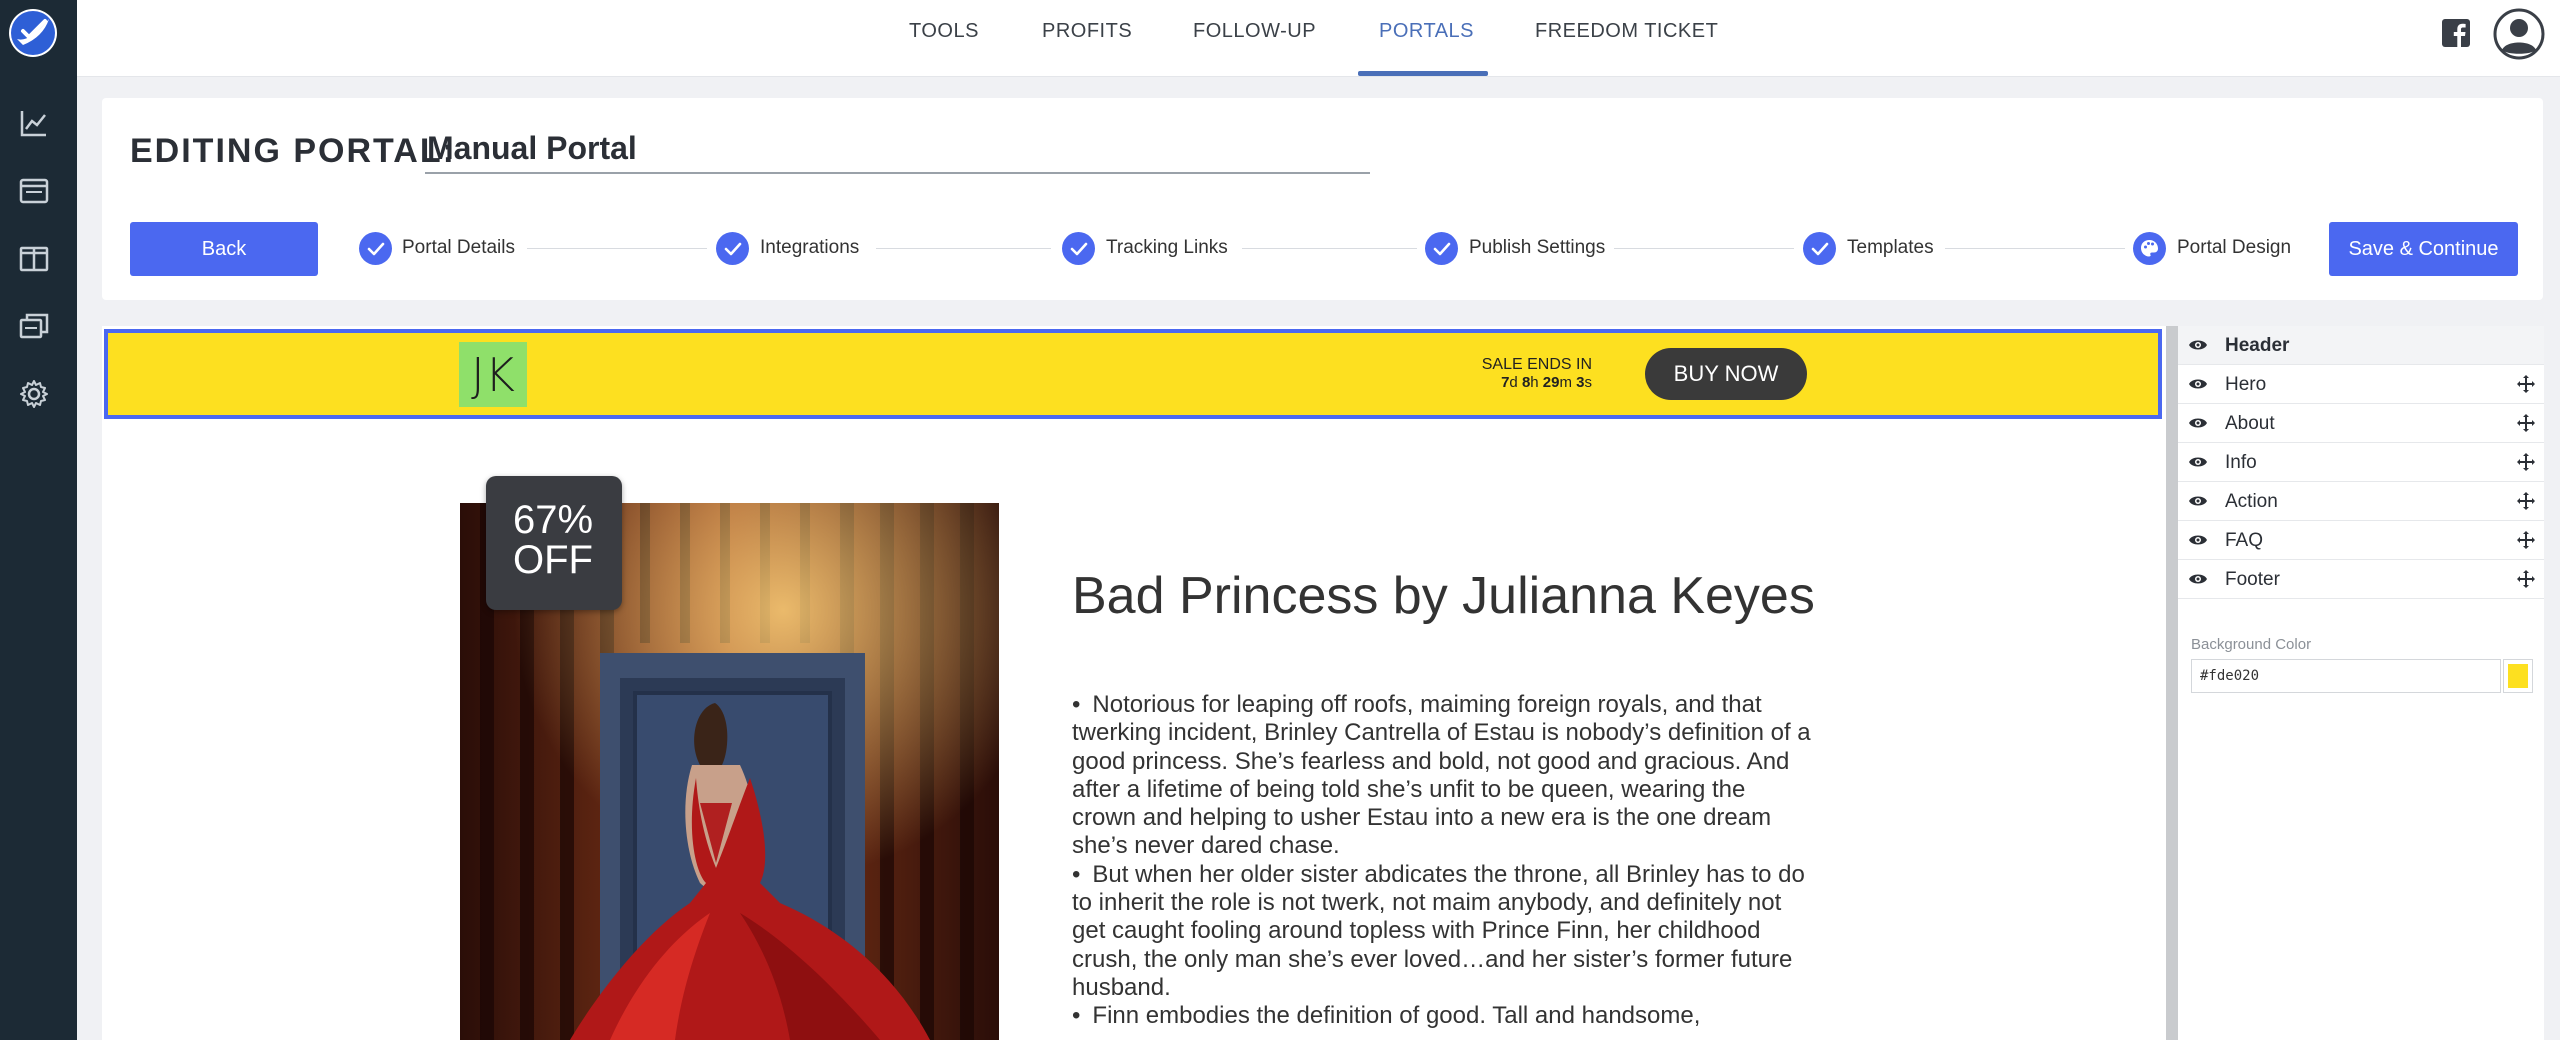  I want to click on countdown-hours-unit: h, so click(1534, 382).